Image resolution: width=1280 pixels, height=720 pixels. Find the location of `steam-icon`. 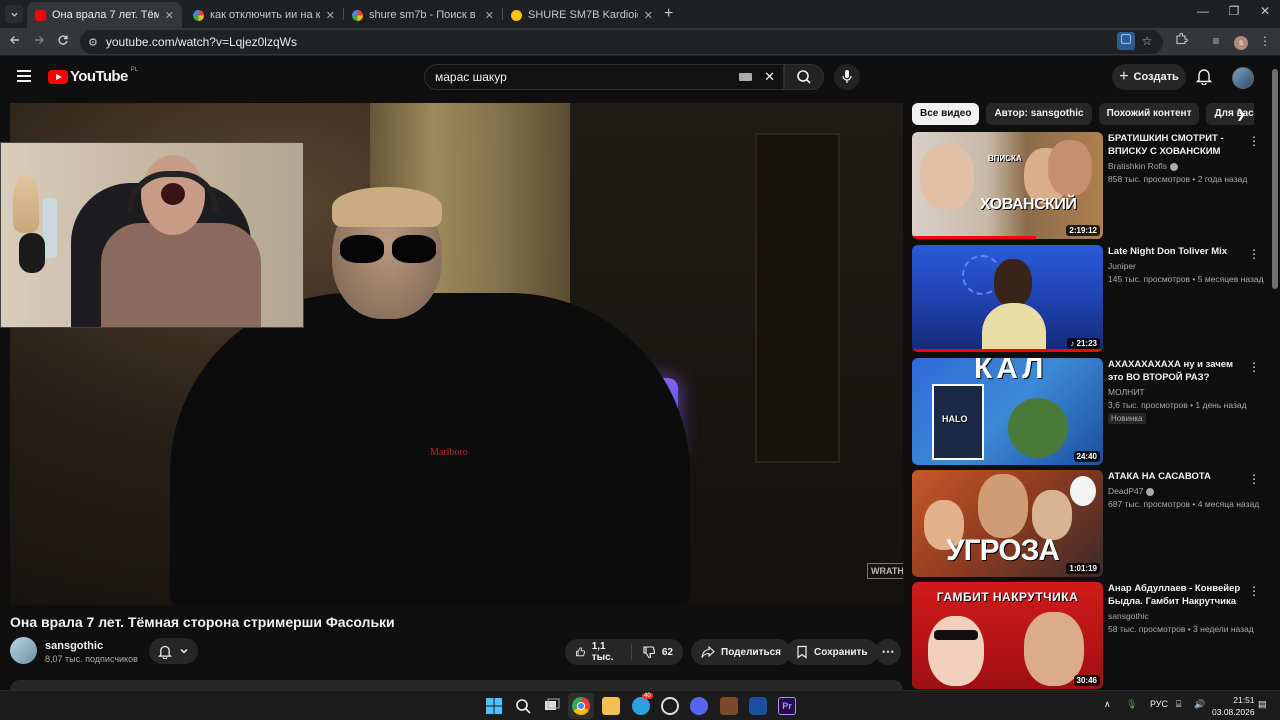

steam-icon is located at coordinates (670, 706).